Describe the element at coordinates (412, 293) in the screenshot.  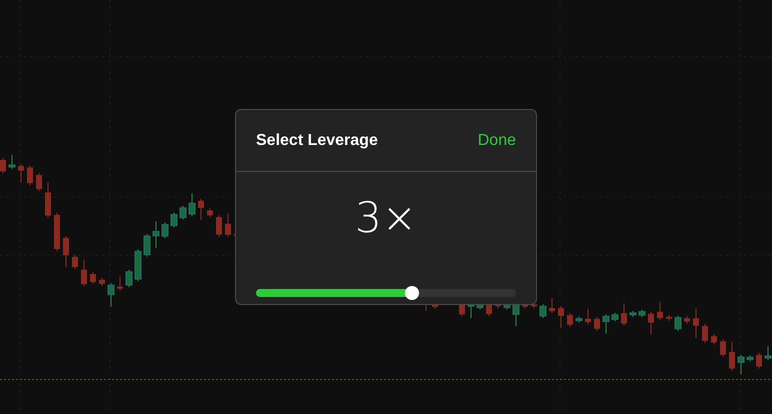
I see `slider-thumb` at that location.